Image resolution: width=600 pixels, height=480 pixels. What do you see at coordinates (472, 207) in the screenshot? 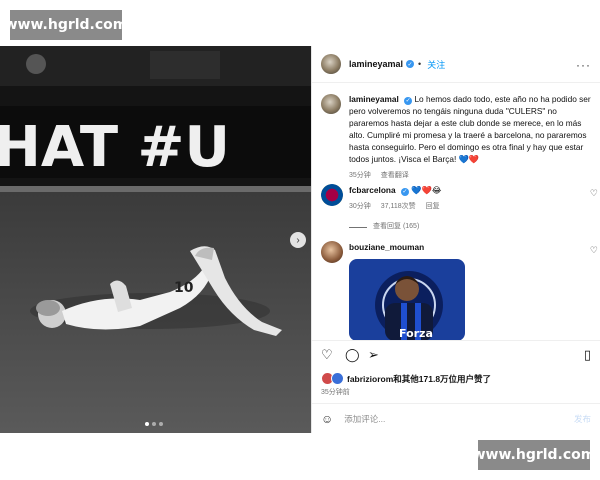
I see `comment-meta: 30分钟 37,118次赞 回复` at bounding box center [472, 207].